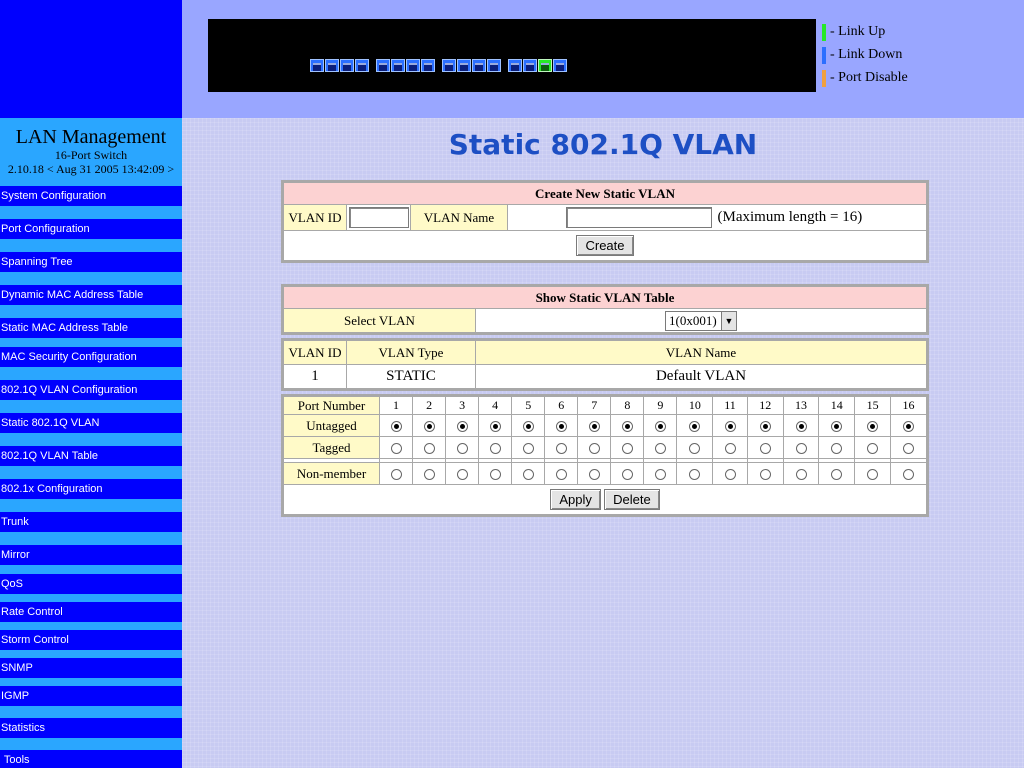  Describe the element at coordinates (398, 65) in the screenshot. I see `port-6-indicator` at that location.